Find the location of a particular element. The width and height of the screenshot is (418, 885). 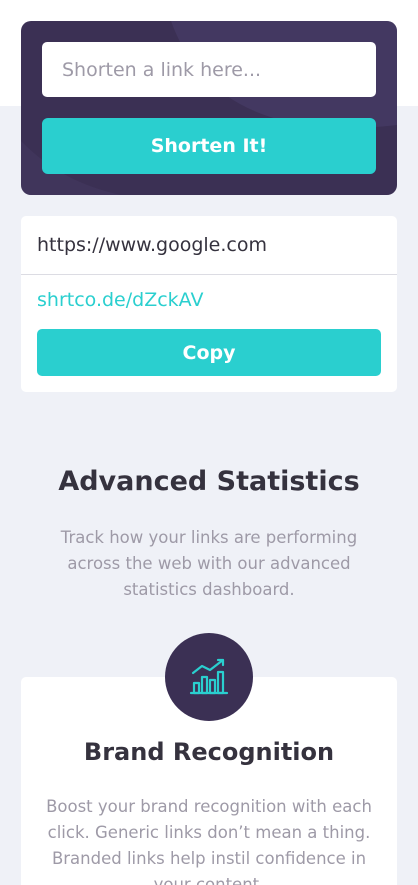

original-url: https://www.google.com is located at coordinates (152, 245).